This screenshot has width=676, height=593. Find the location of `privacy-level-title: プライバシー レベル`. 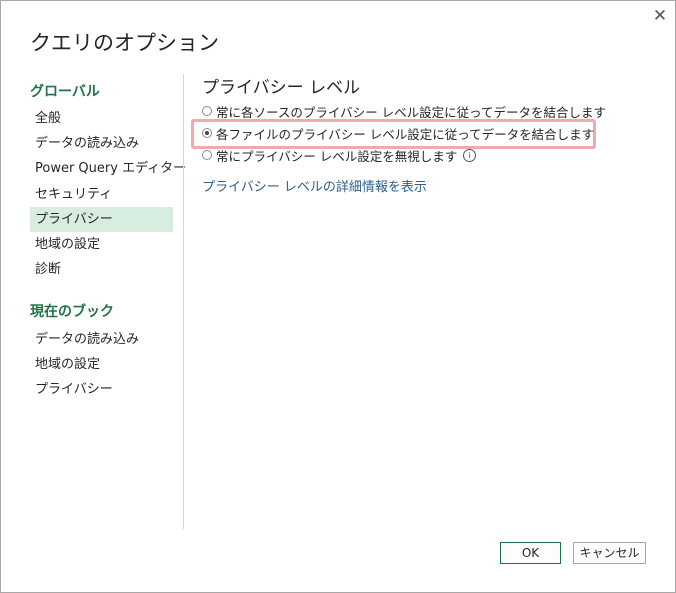

privacy-level-title: プライバシー レベル is located at coordinates (281, 88).